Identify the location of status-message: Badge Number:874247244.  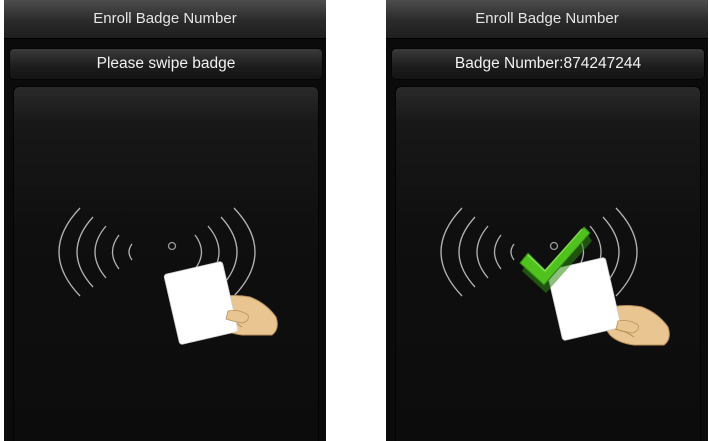
(548, 64).